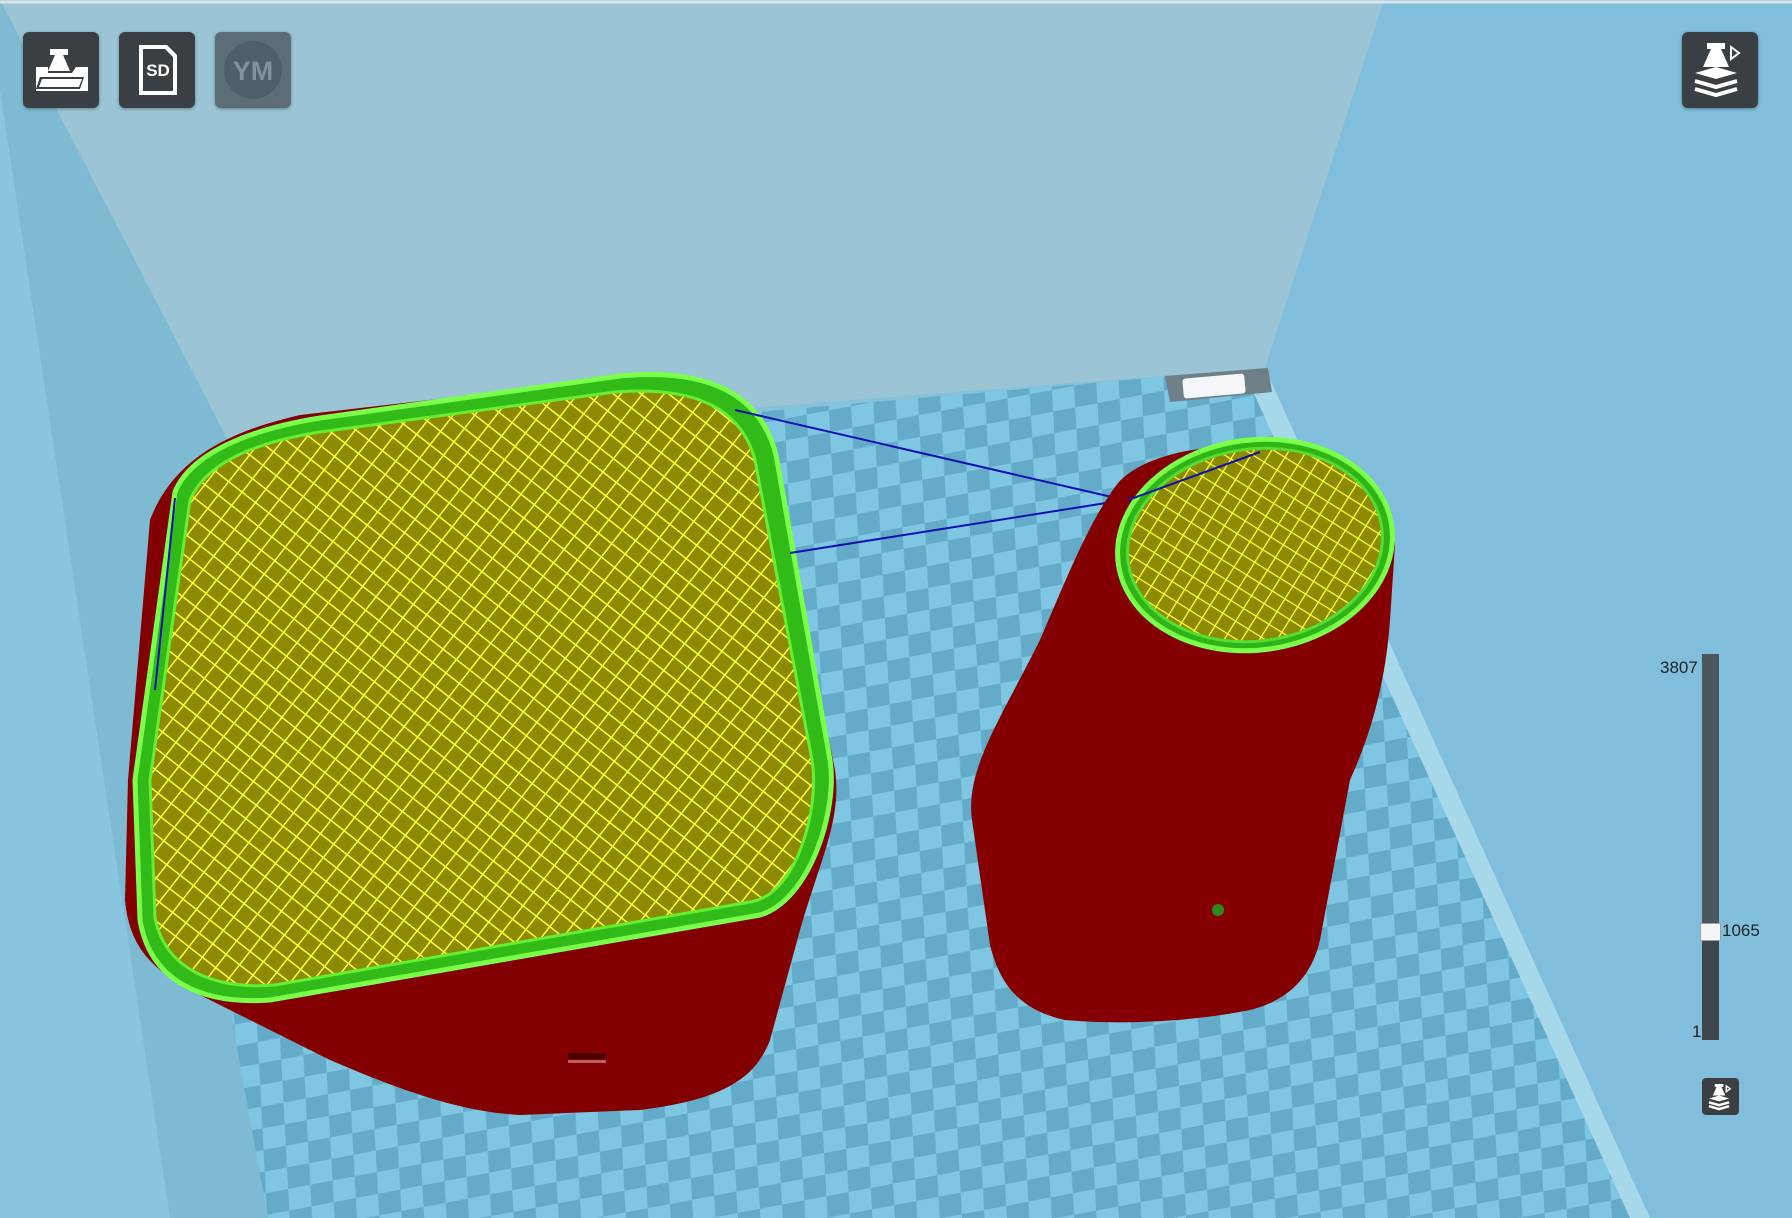  I want to click on layer-slider-handle, so click(1710, 932).